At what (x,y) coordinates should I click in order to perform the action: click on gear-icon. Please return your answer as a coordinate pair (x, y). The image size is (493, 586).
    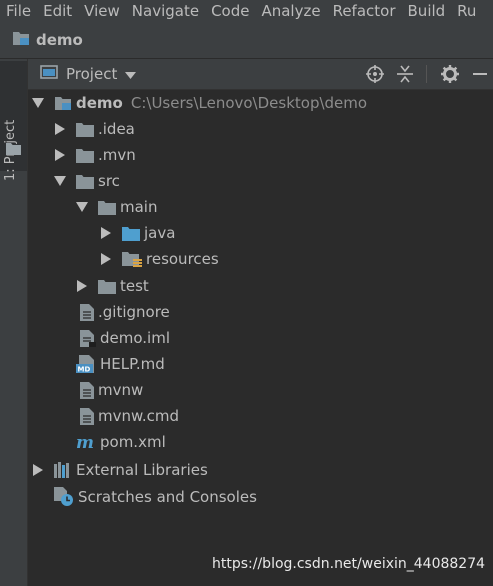
    Looking at the image, I should click on (450, 74).